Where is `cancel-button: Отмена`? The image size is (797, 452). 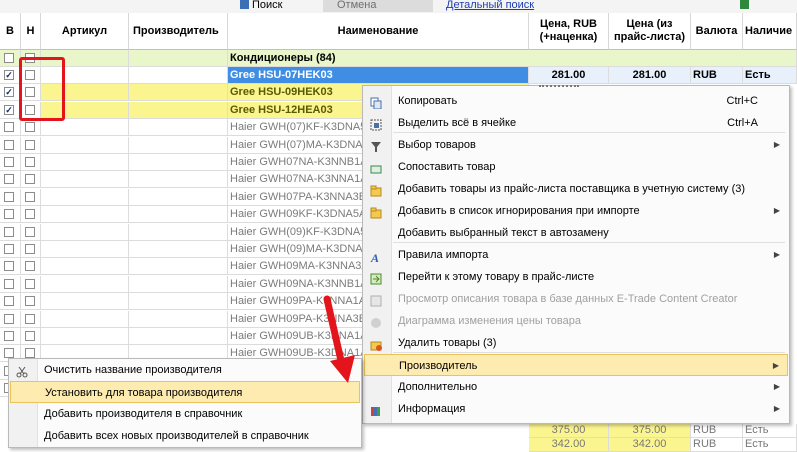
cancel-button: Отмена is located at coordinates (378, 6).